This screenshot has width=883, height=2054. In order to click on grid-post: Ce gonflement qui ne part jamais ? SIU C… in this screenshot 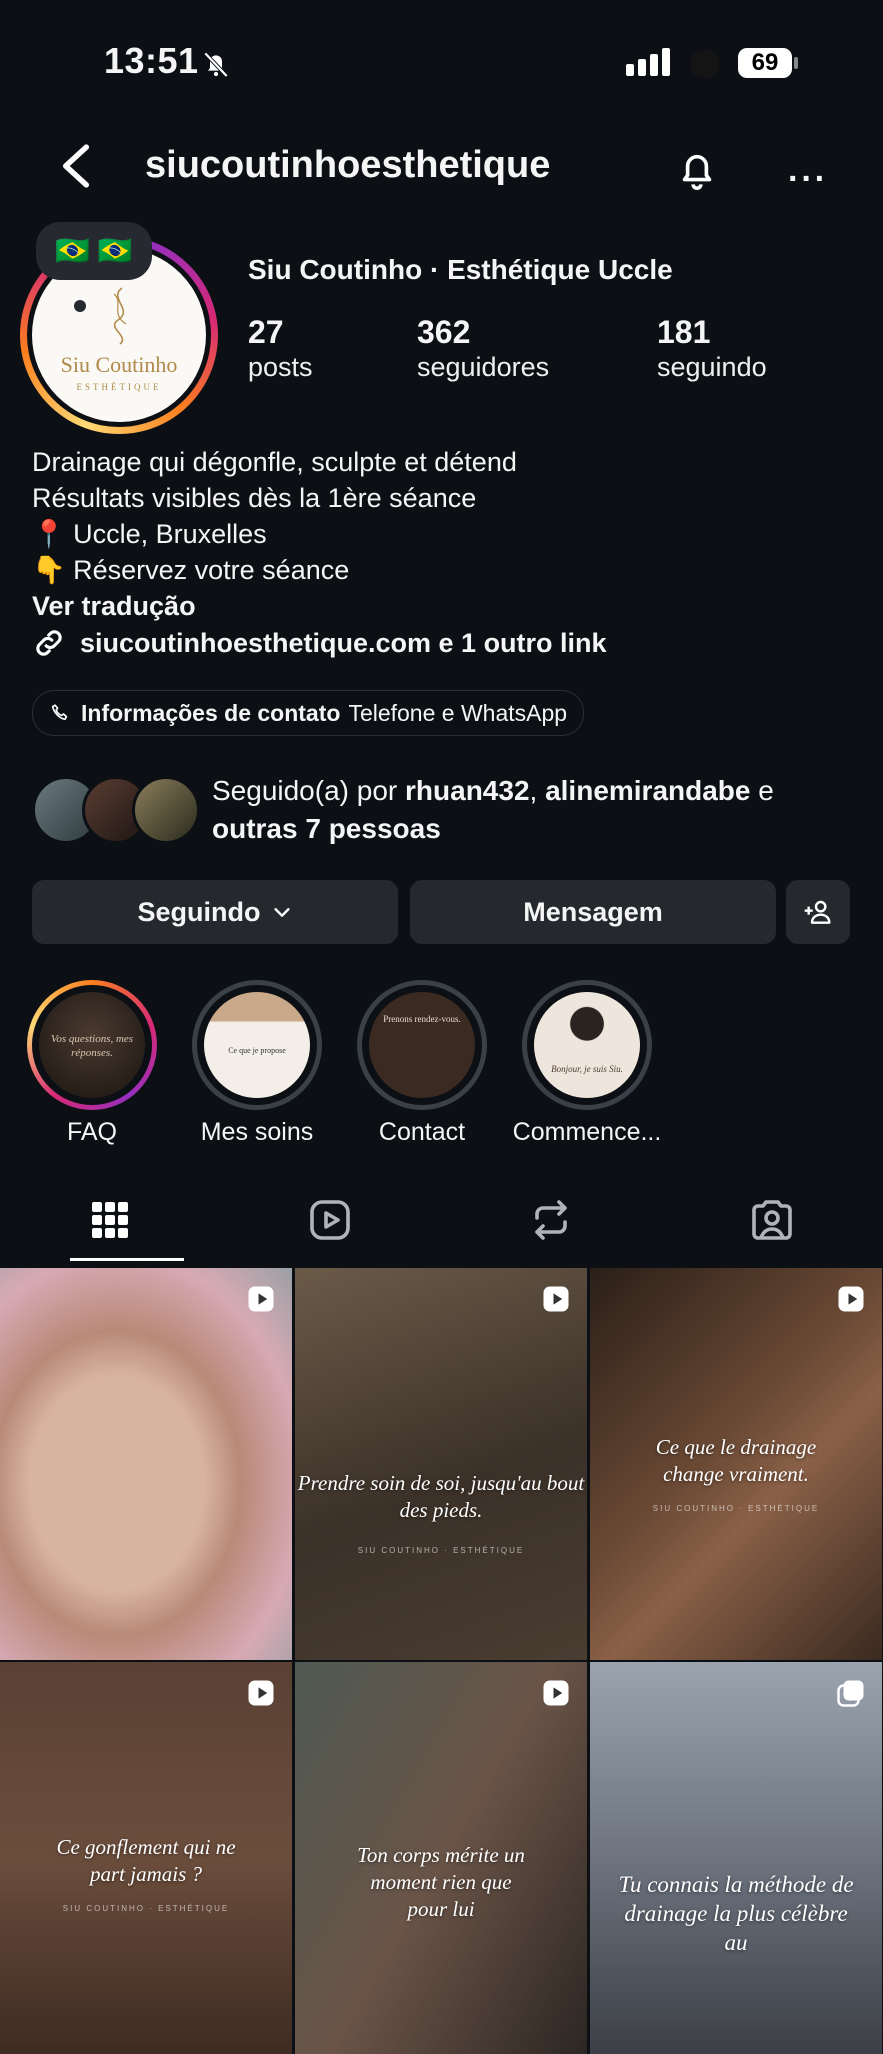, I will do `click(146, 1858)`.